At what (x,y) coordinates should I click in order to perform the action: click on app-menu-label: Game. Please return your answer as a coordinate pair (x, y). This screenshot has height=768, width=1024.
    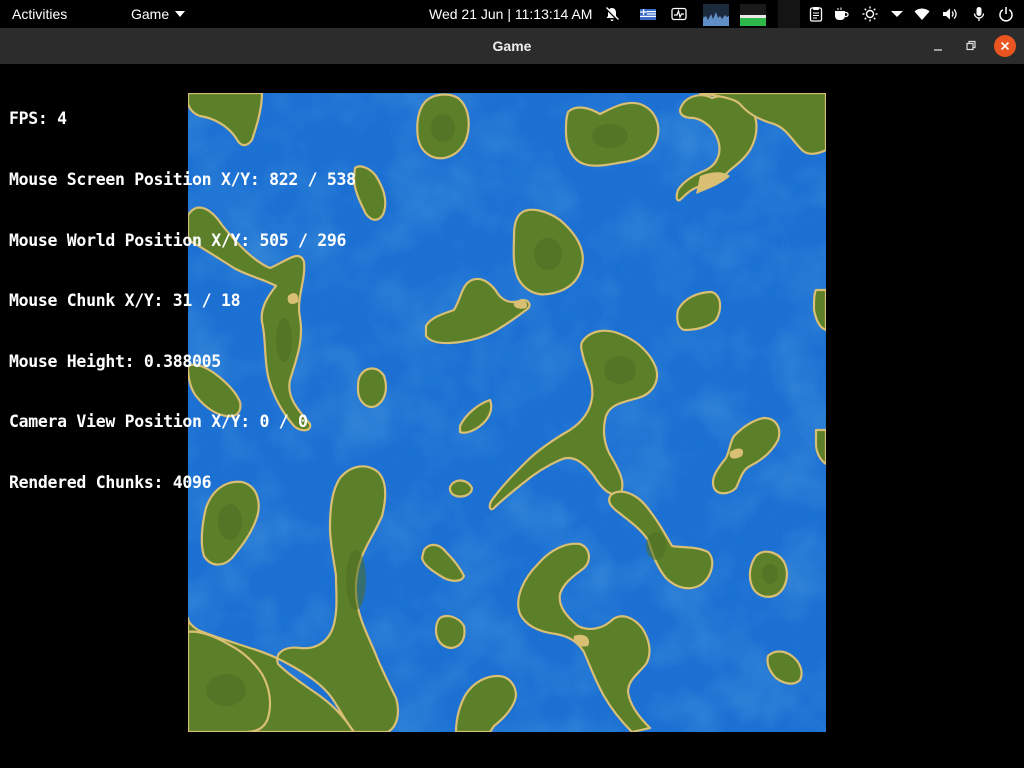
    Looking at the image, I should click on (150, 14).